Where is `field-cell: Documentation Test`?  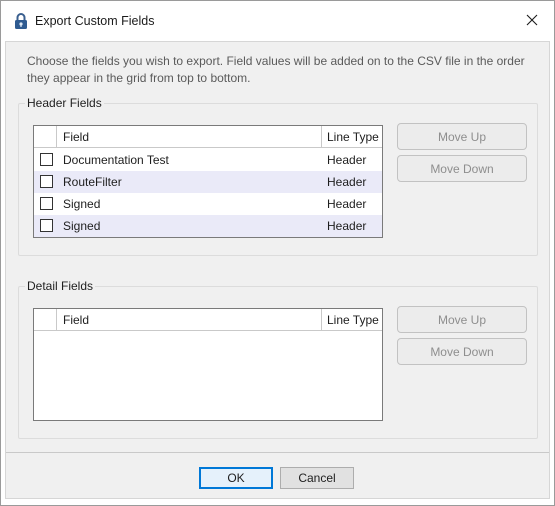
field-cell: Documentation Test is located at coordinates (116, 160).